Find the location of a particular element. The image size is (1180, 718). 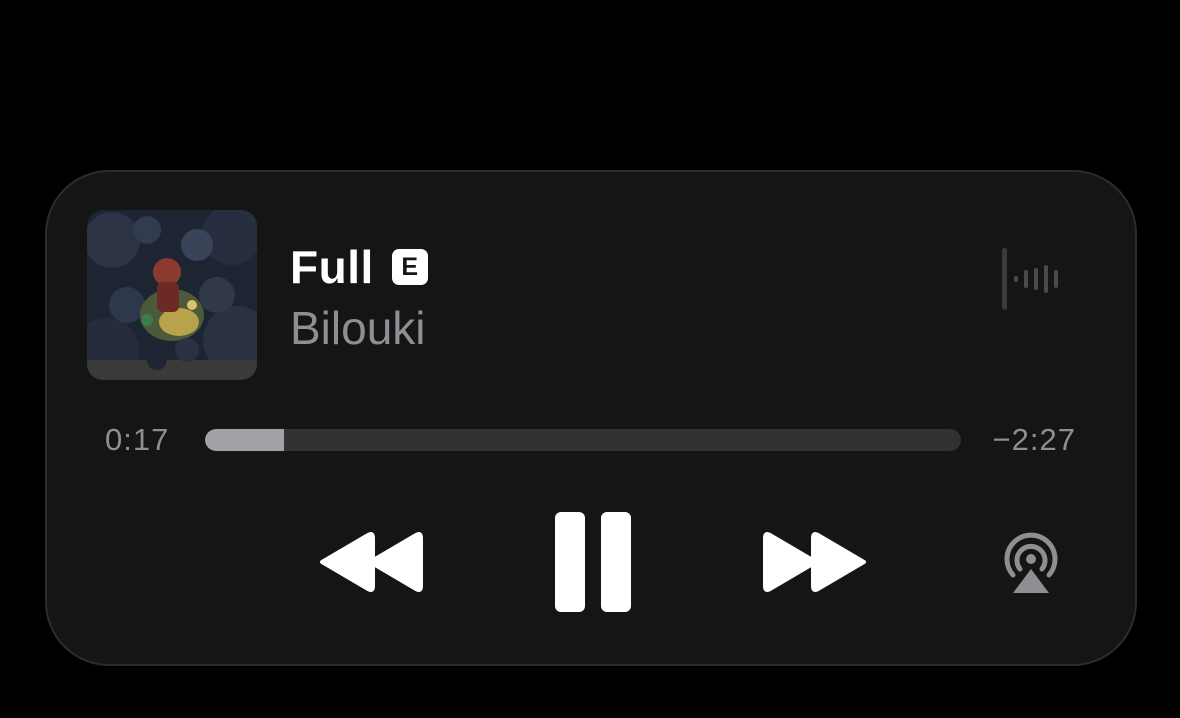

forward-icon is located at coordinates (814, 562).